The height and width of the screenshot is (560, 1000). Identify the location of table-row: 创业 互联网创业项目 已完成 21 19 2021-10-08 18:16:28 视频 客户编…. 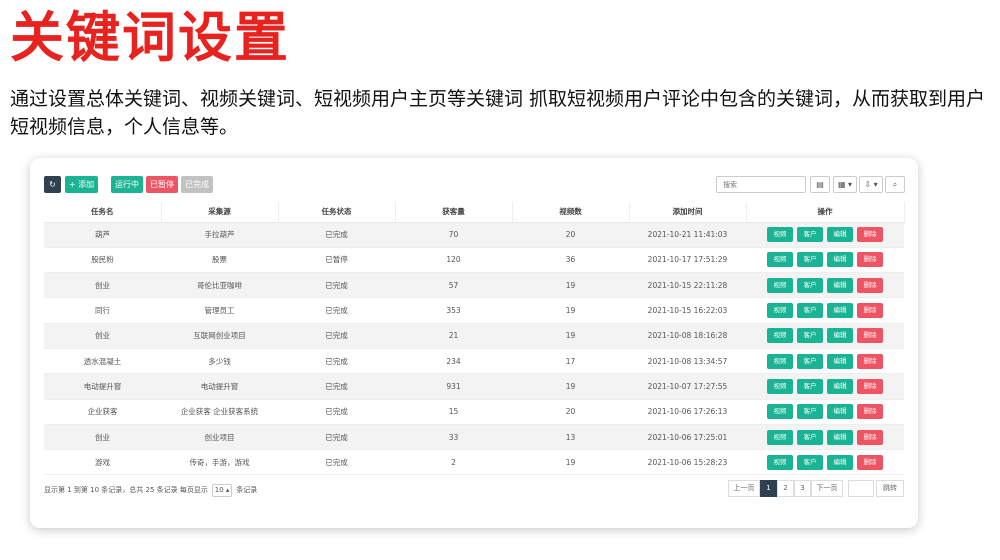
(474, 336).